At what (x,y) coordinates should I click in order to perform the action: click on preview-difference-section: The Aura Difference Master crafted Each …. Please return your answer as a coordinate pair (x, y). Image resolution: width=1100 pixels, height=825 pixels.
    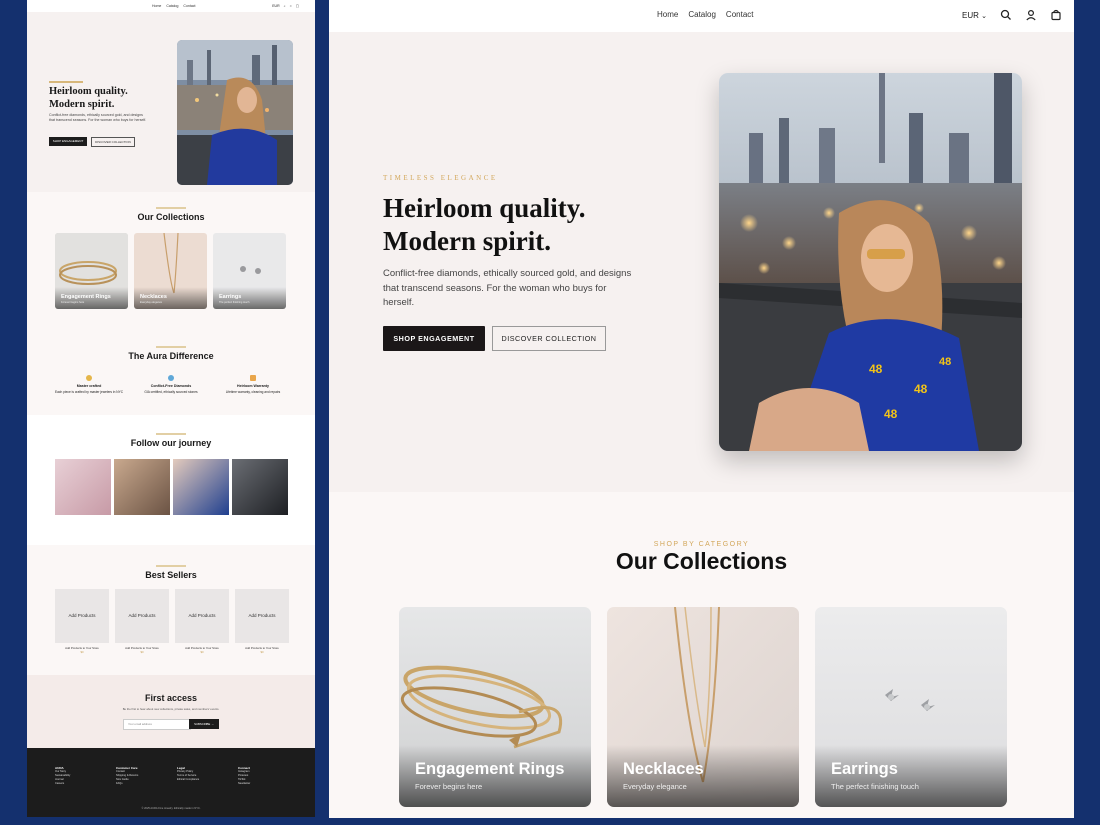
    Looking at the image, I should click on (171, 377).